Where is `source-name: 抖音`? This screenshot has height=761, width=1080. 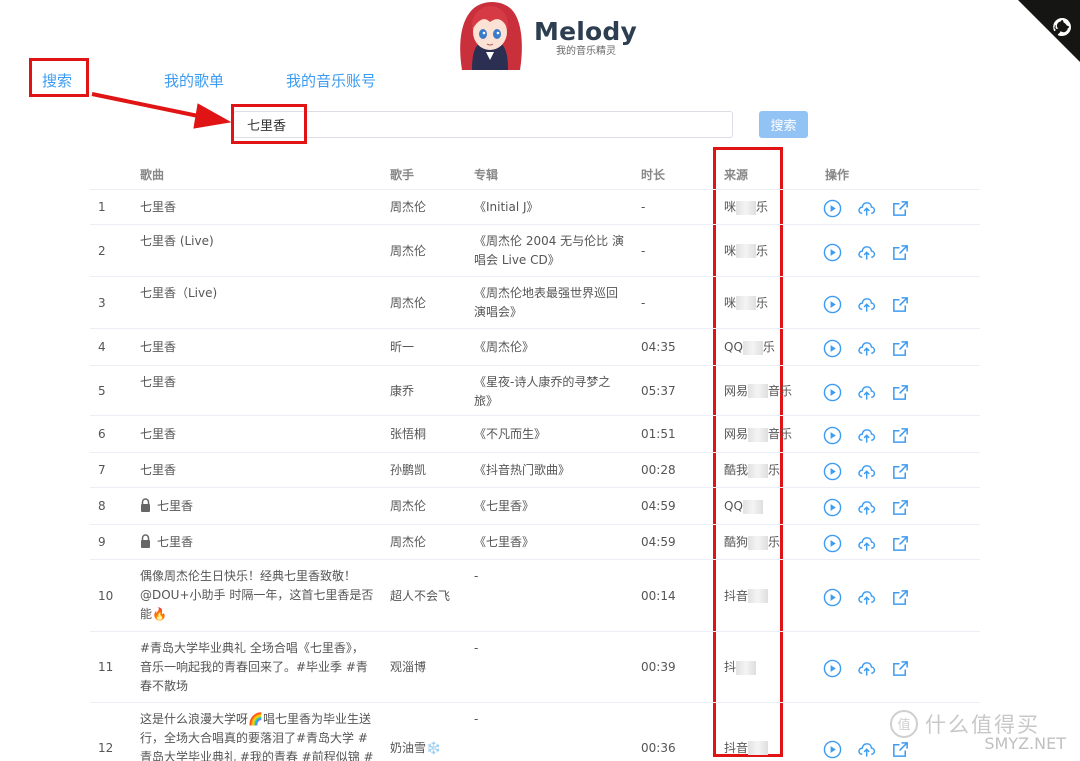
source-name: 抖音 is located at coordinates (746, 596).